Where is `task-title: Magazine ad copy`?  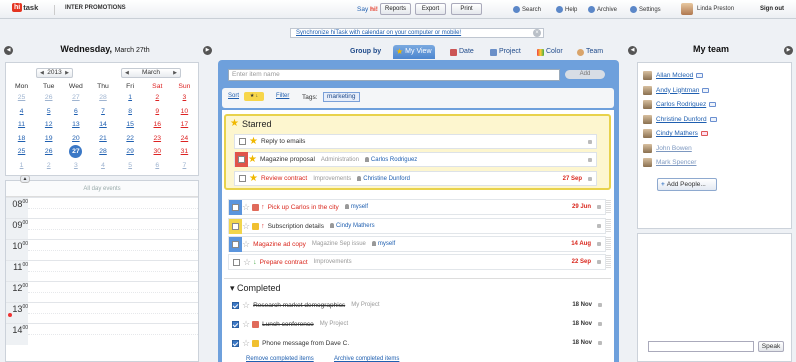 task-title: Magazine ad copy is located at coordinates (279, 244).